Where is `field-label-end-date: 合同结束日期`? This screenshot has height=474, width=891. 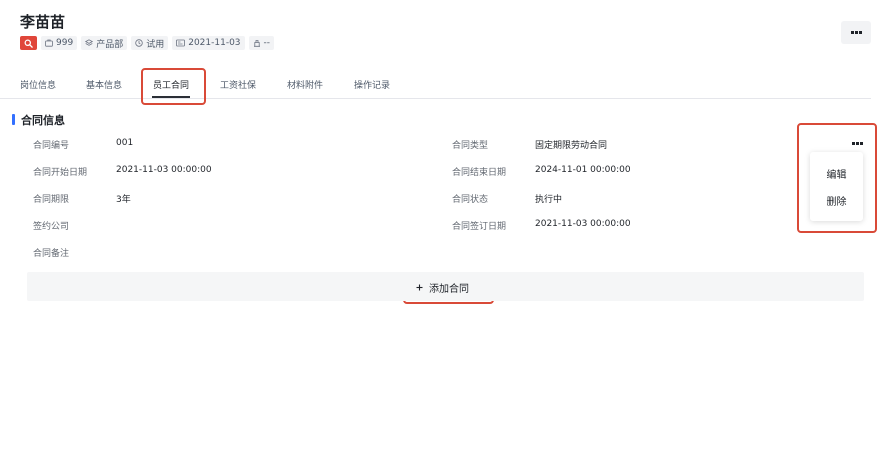
field-label-end-date: 合同结束日期 is located at coordinates (479, 173).